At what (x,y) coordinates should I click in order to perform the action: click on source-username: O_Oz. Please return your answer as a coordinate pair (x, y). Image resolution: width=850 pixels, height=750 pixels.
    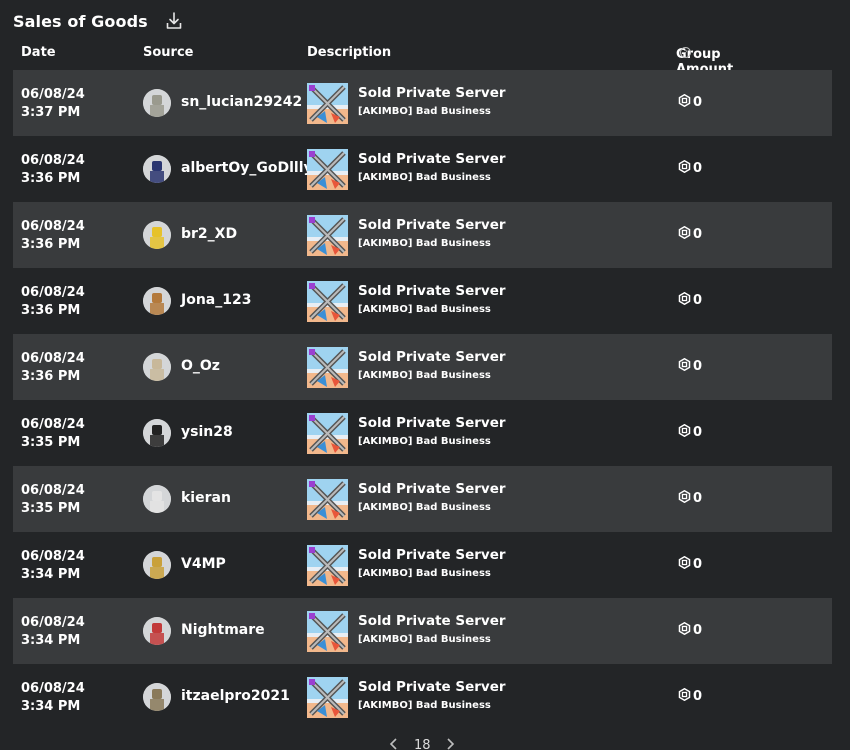
    Looking at the image, I should click on (200, 366).